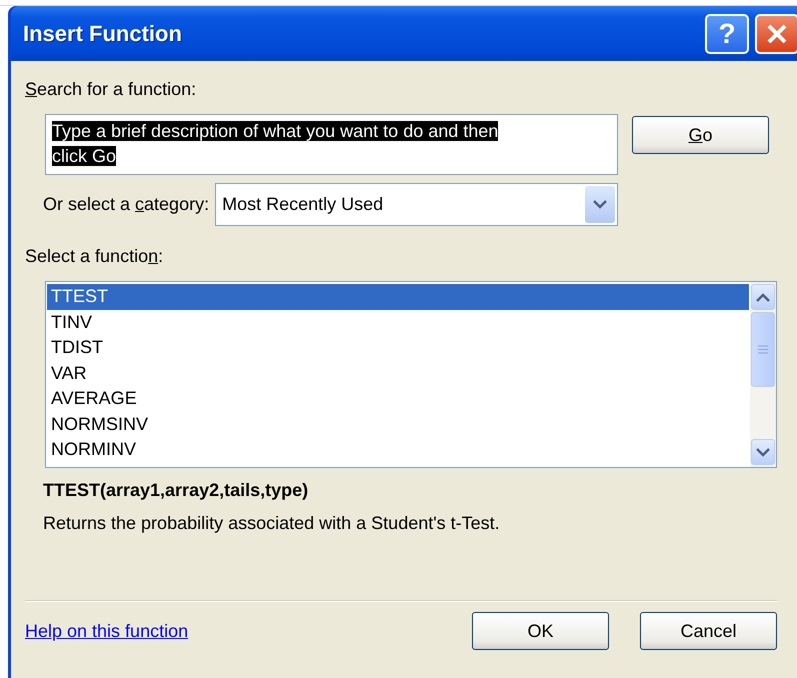 The height and width of the screenshot is (678, 797). What do you see at coordinates (176, 490) in the screenshot?
I see `function-signature: TTEST(array1,array2,tails,type)` at bounding box center [176, 490].